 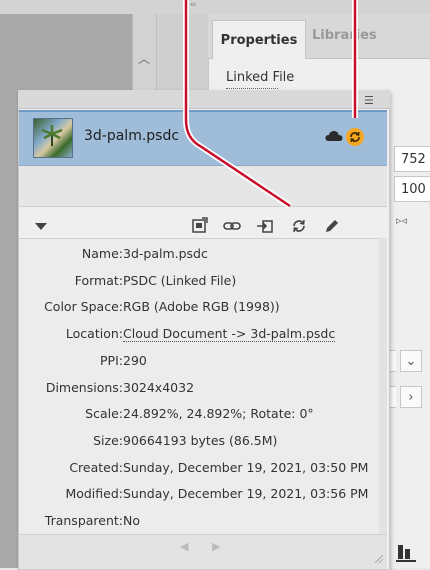 What do you see at coordinates (108, 440) in the screenshot?
I see `info-label: Size:` at bounding box center [108, 440].